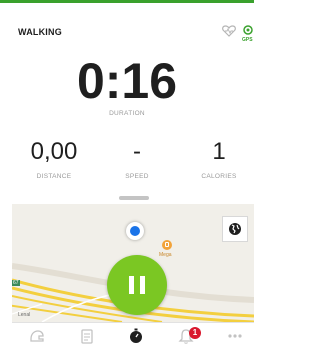  What do you see at coordinates (87, 336) in the screenshot?
I see `training-plans-icon` at bounding box center [87, 336].